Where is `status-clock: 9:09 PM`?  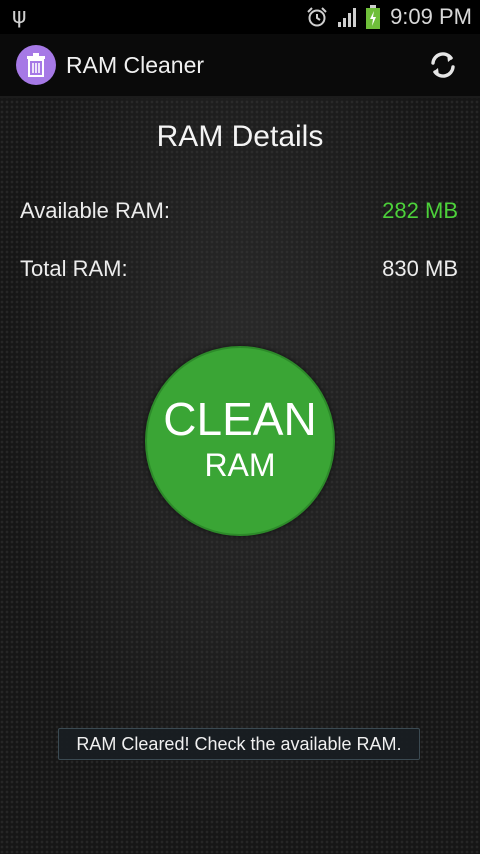 status-clock: 9:09 PM is located at coordinates (431, 16).